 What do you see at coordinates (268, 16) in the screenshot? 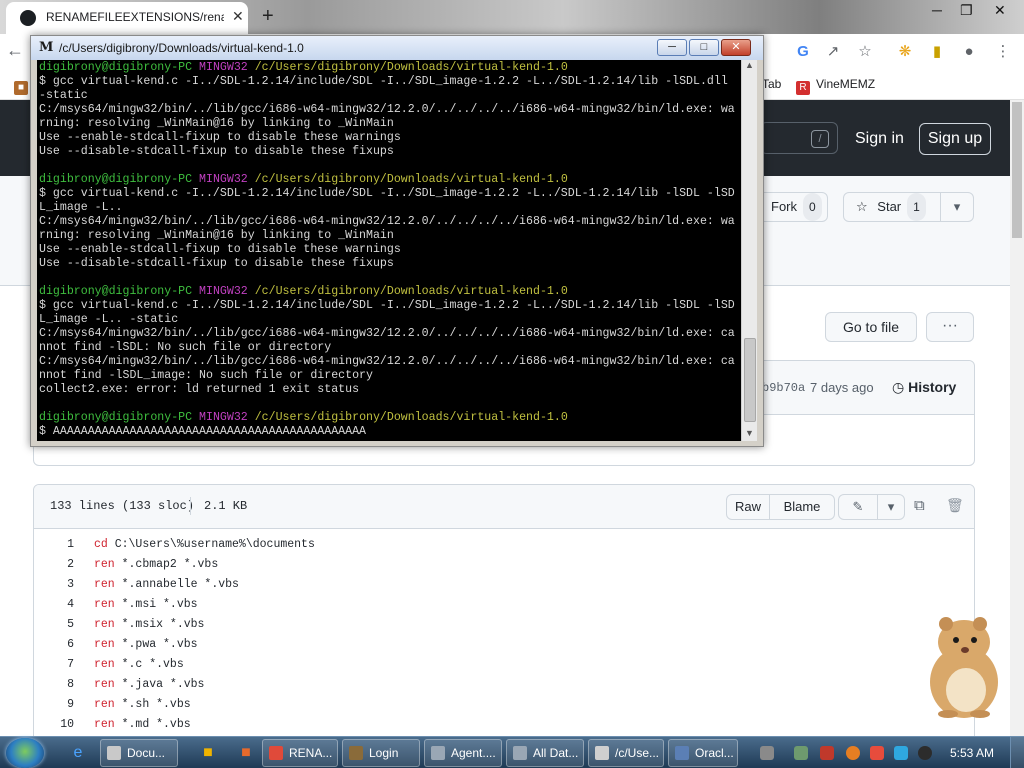
I see `new-tab-button: +` at bounding box center [268, 16].